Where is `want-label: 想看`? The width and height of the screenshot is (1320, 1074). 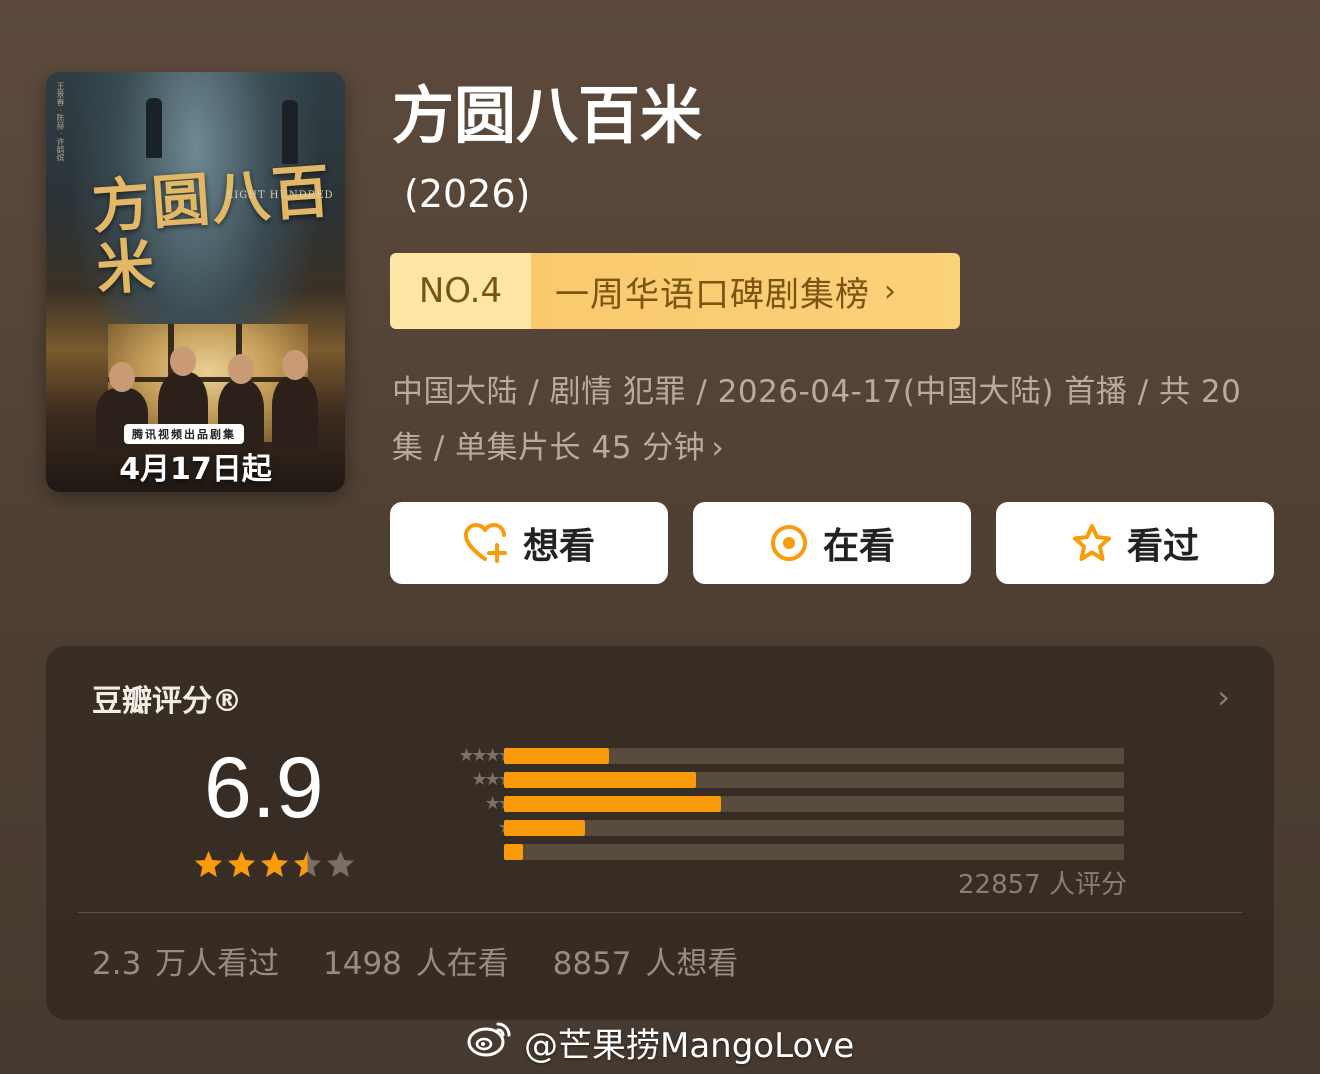 want-label: 想看 is located at coordinates (558, 546).